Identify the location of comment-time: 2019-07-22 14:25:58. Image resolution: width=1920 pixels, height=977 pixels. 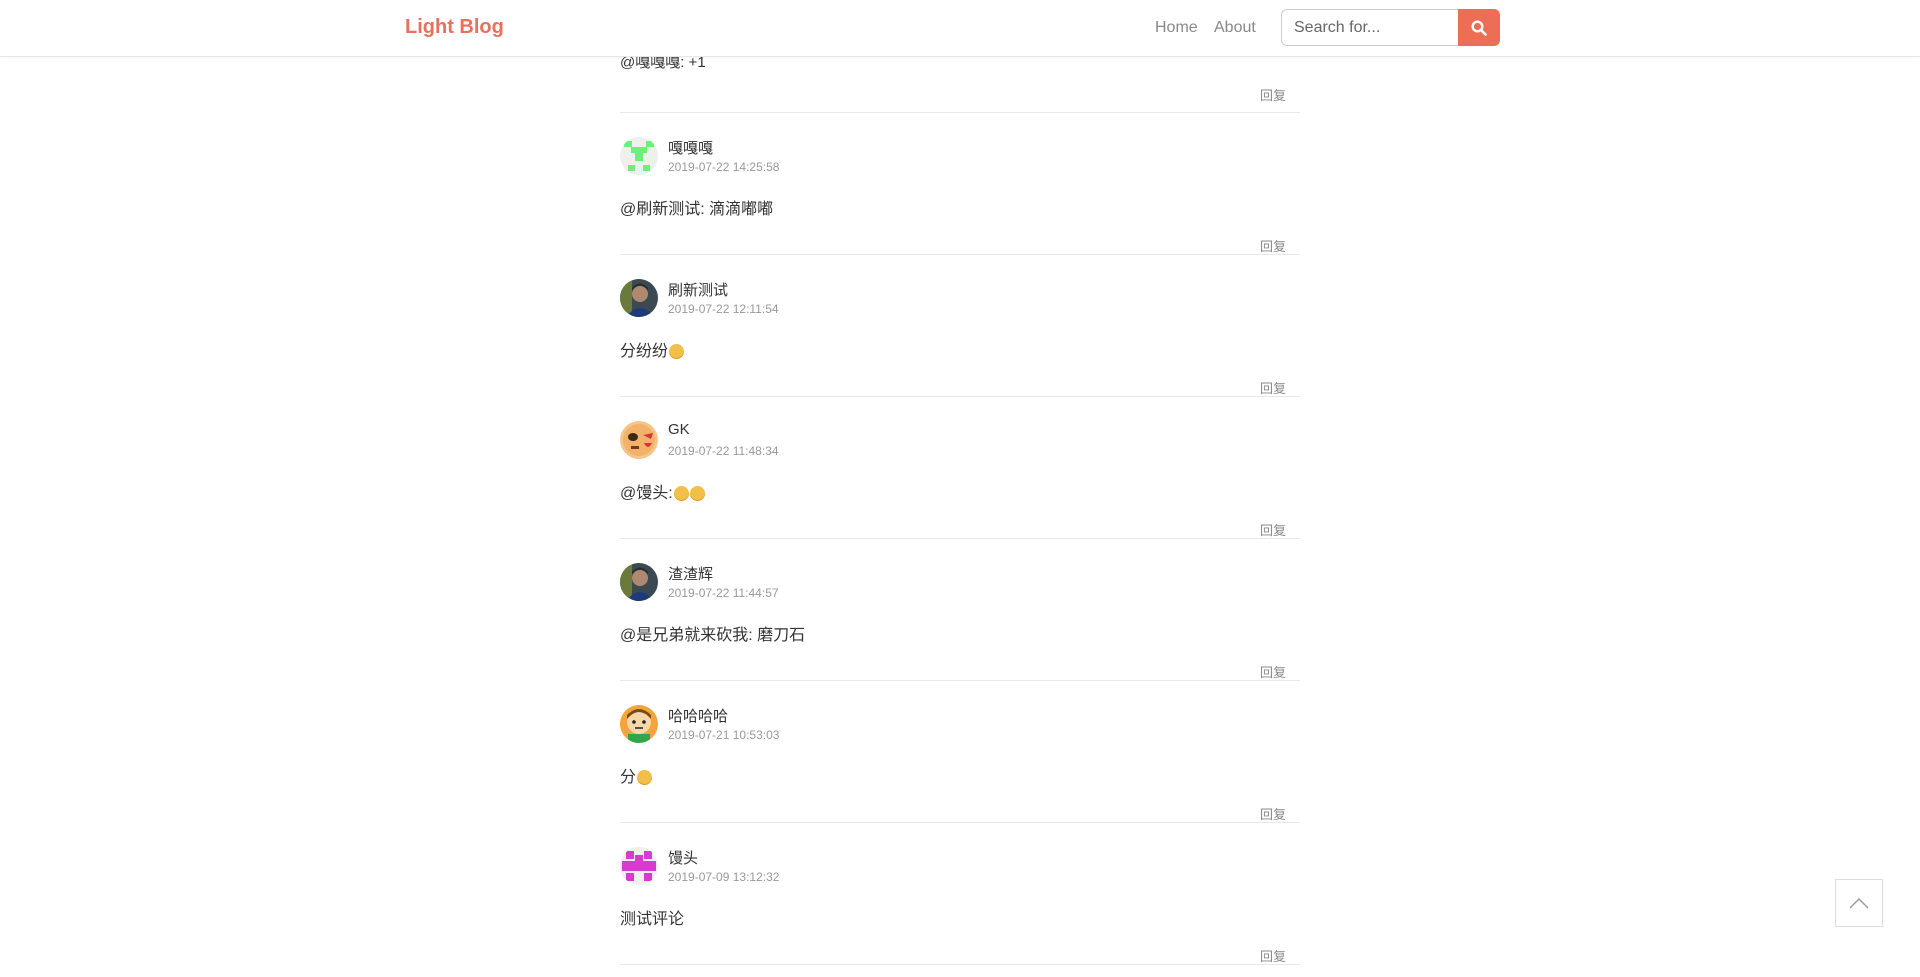
(724, 167).